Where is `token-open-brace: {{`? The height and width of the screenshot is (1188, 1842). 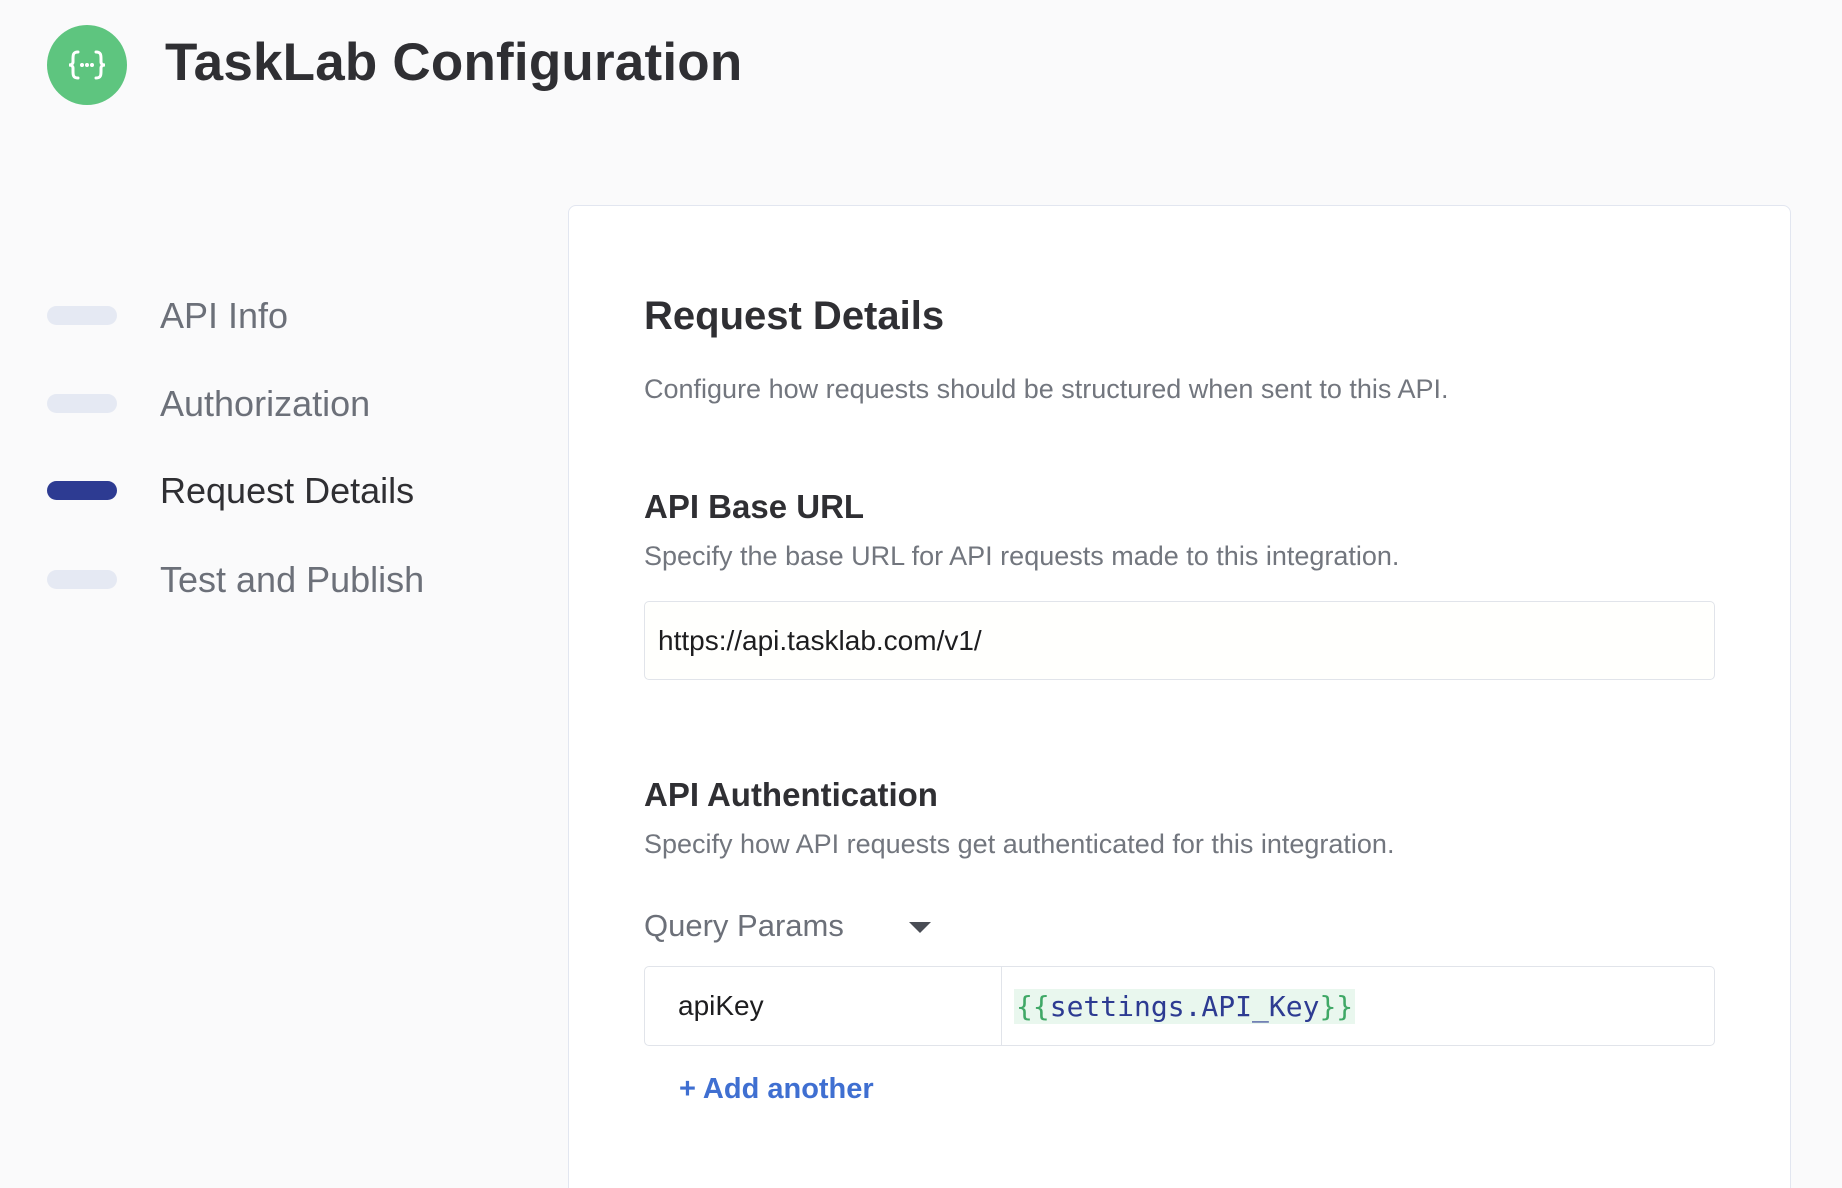
token-open-brace: {{ is located at coordinates (1033, 1006).